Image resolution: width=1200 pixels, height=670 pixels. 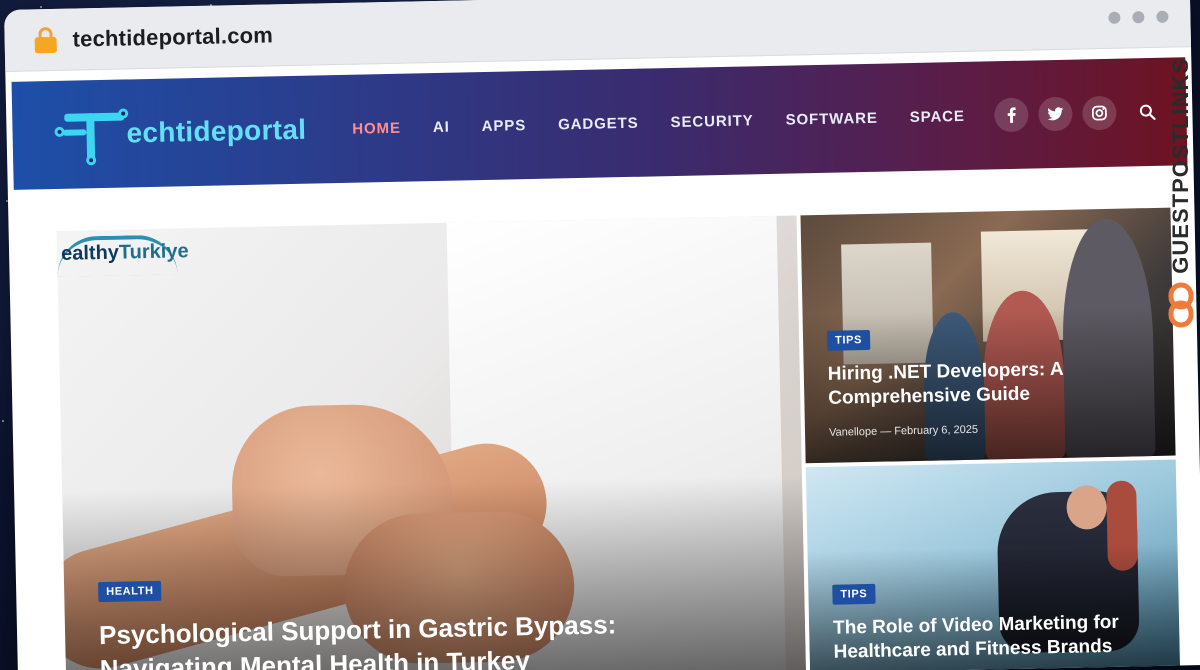 I want to click on site-logo: echtideportal, so click(x=180, y=132).